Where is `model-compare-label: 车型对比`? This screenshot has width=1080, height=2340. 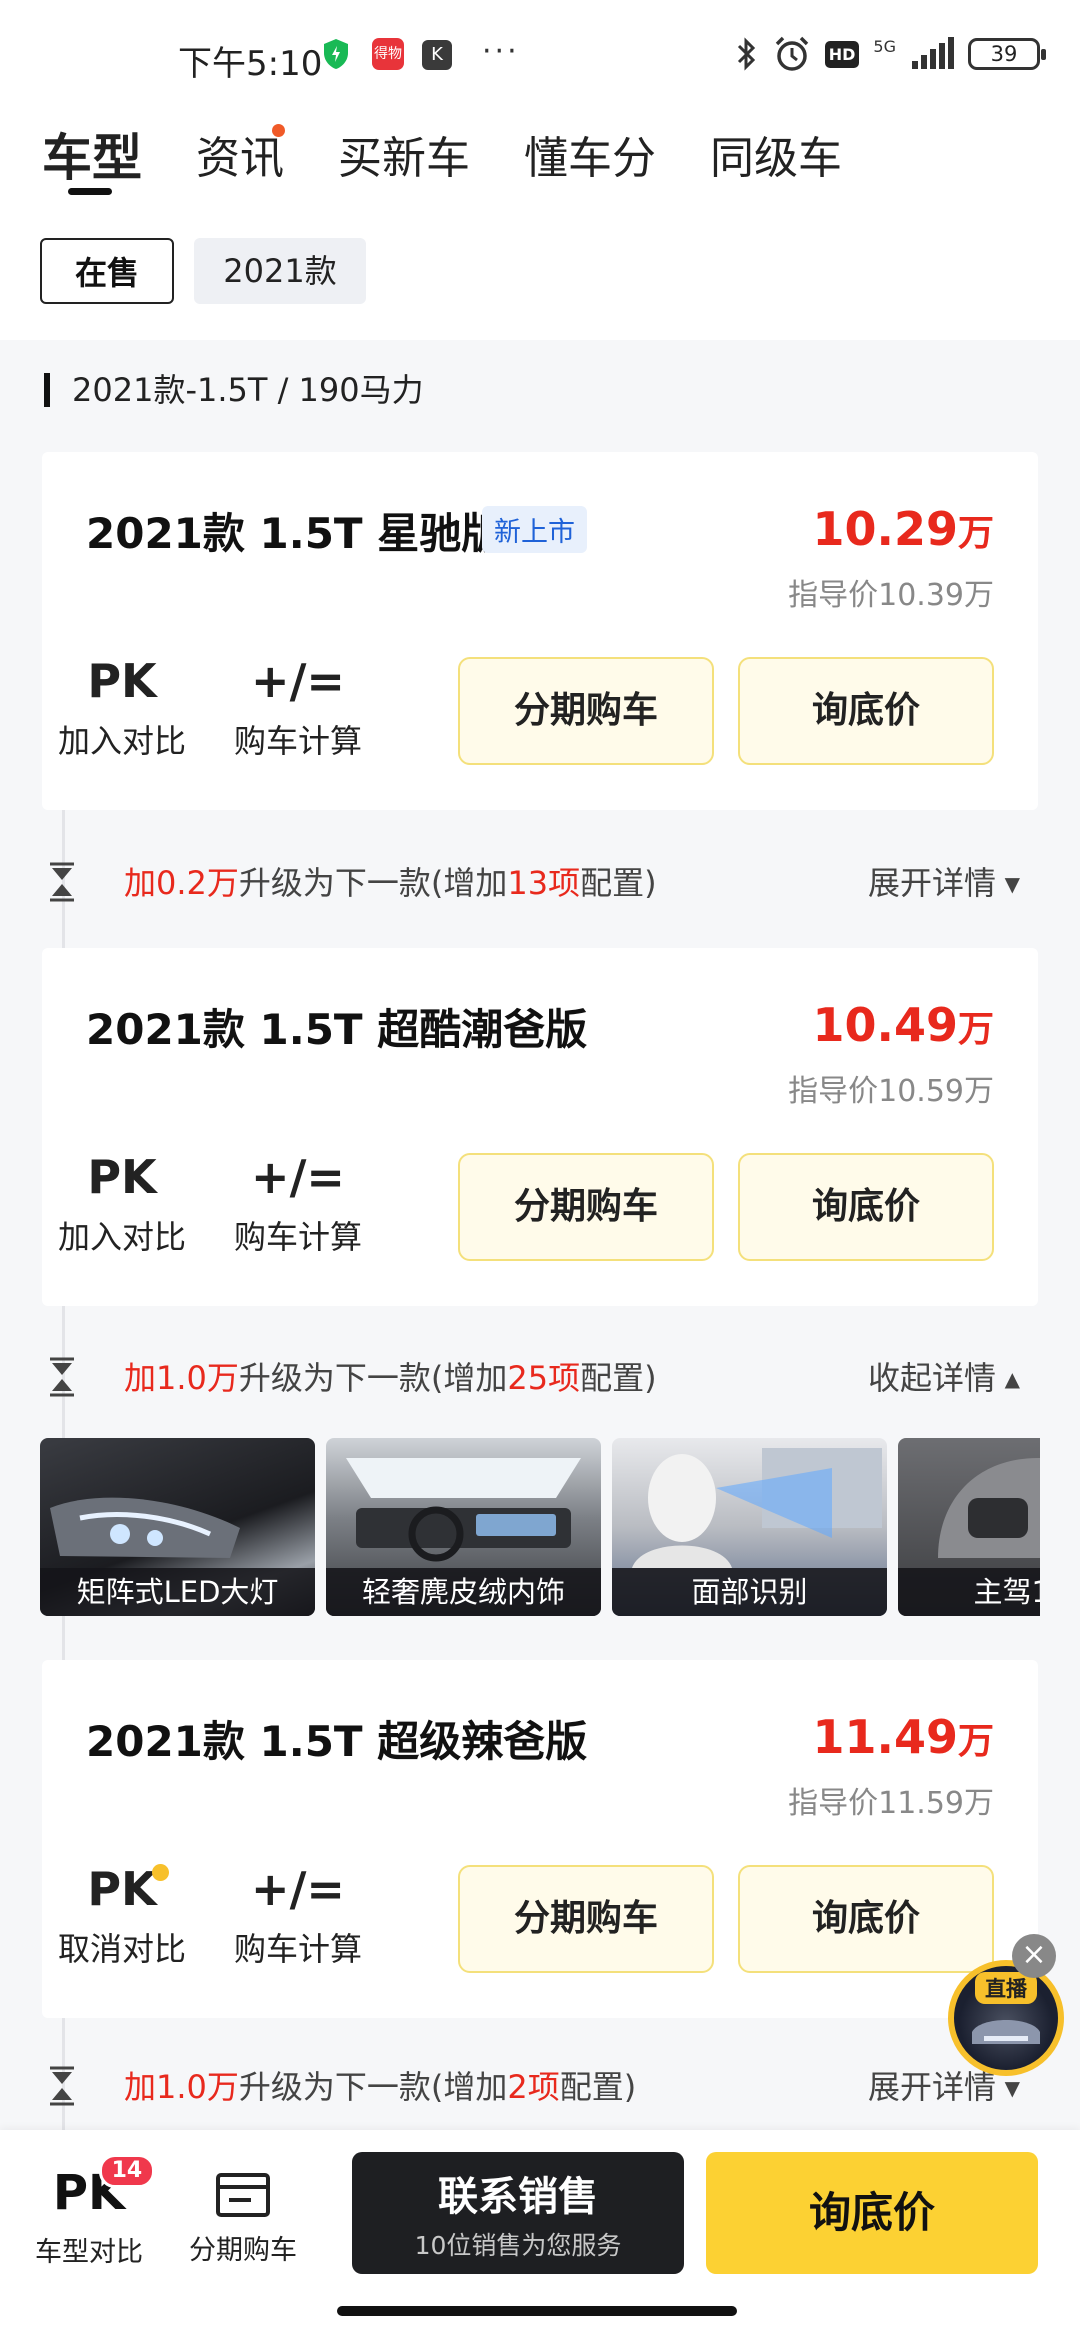
model-compare-label: 车型对比 is located at coordinates (89, 2252).